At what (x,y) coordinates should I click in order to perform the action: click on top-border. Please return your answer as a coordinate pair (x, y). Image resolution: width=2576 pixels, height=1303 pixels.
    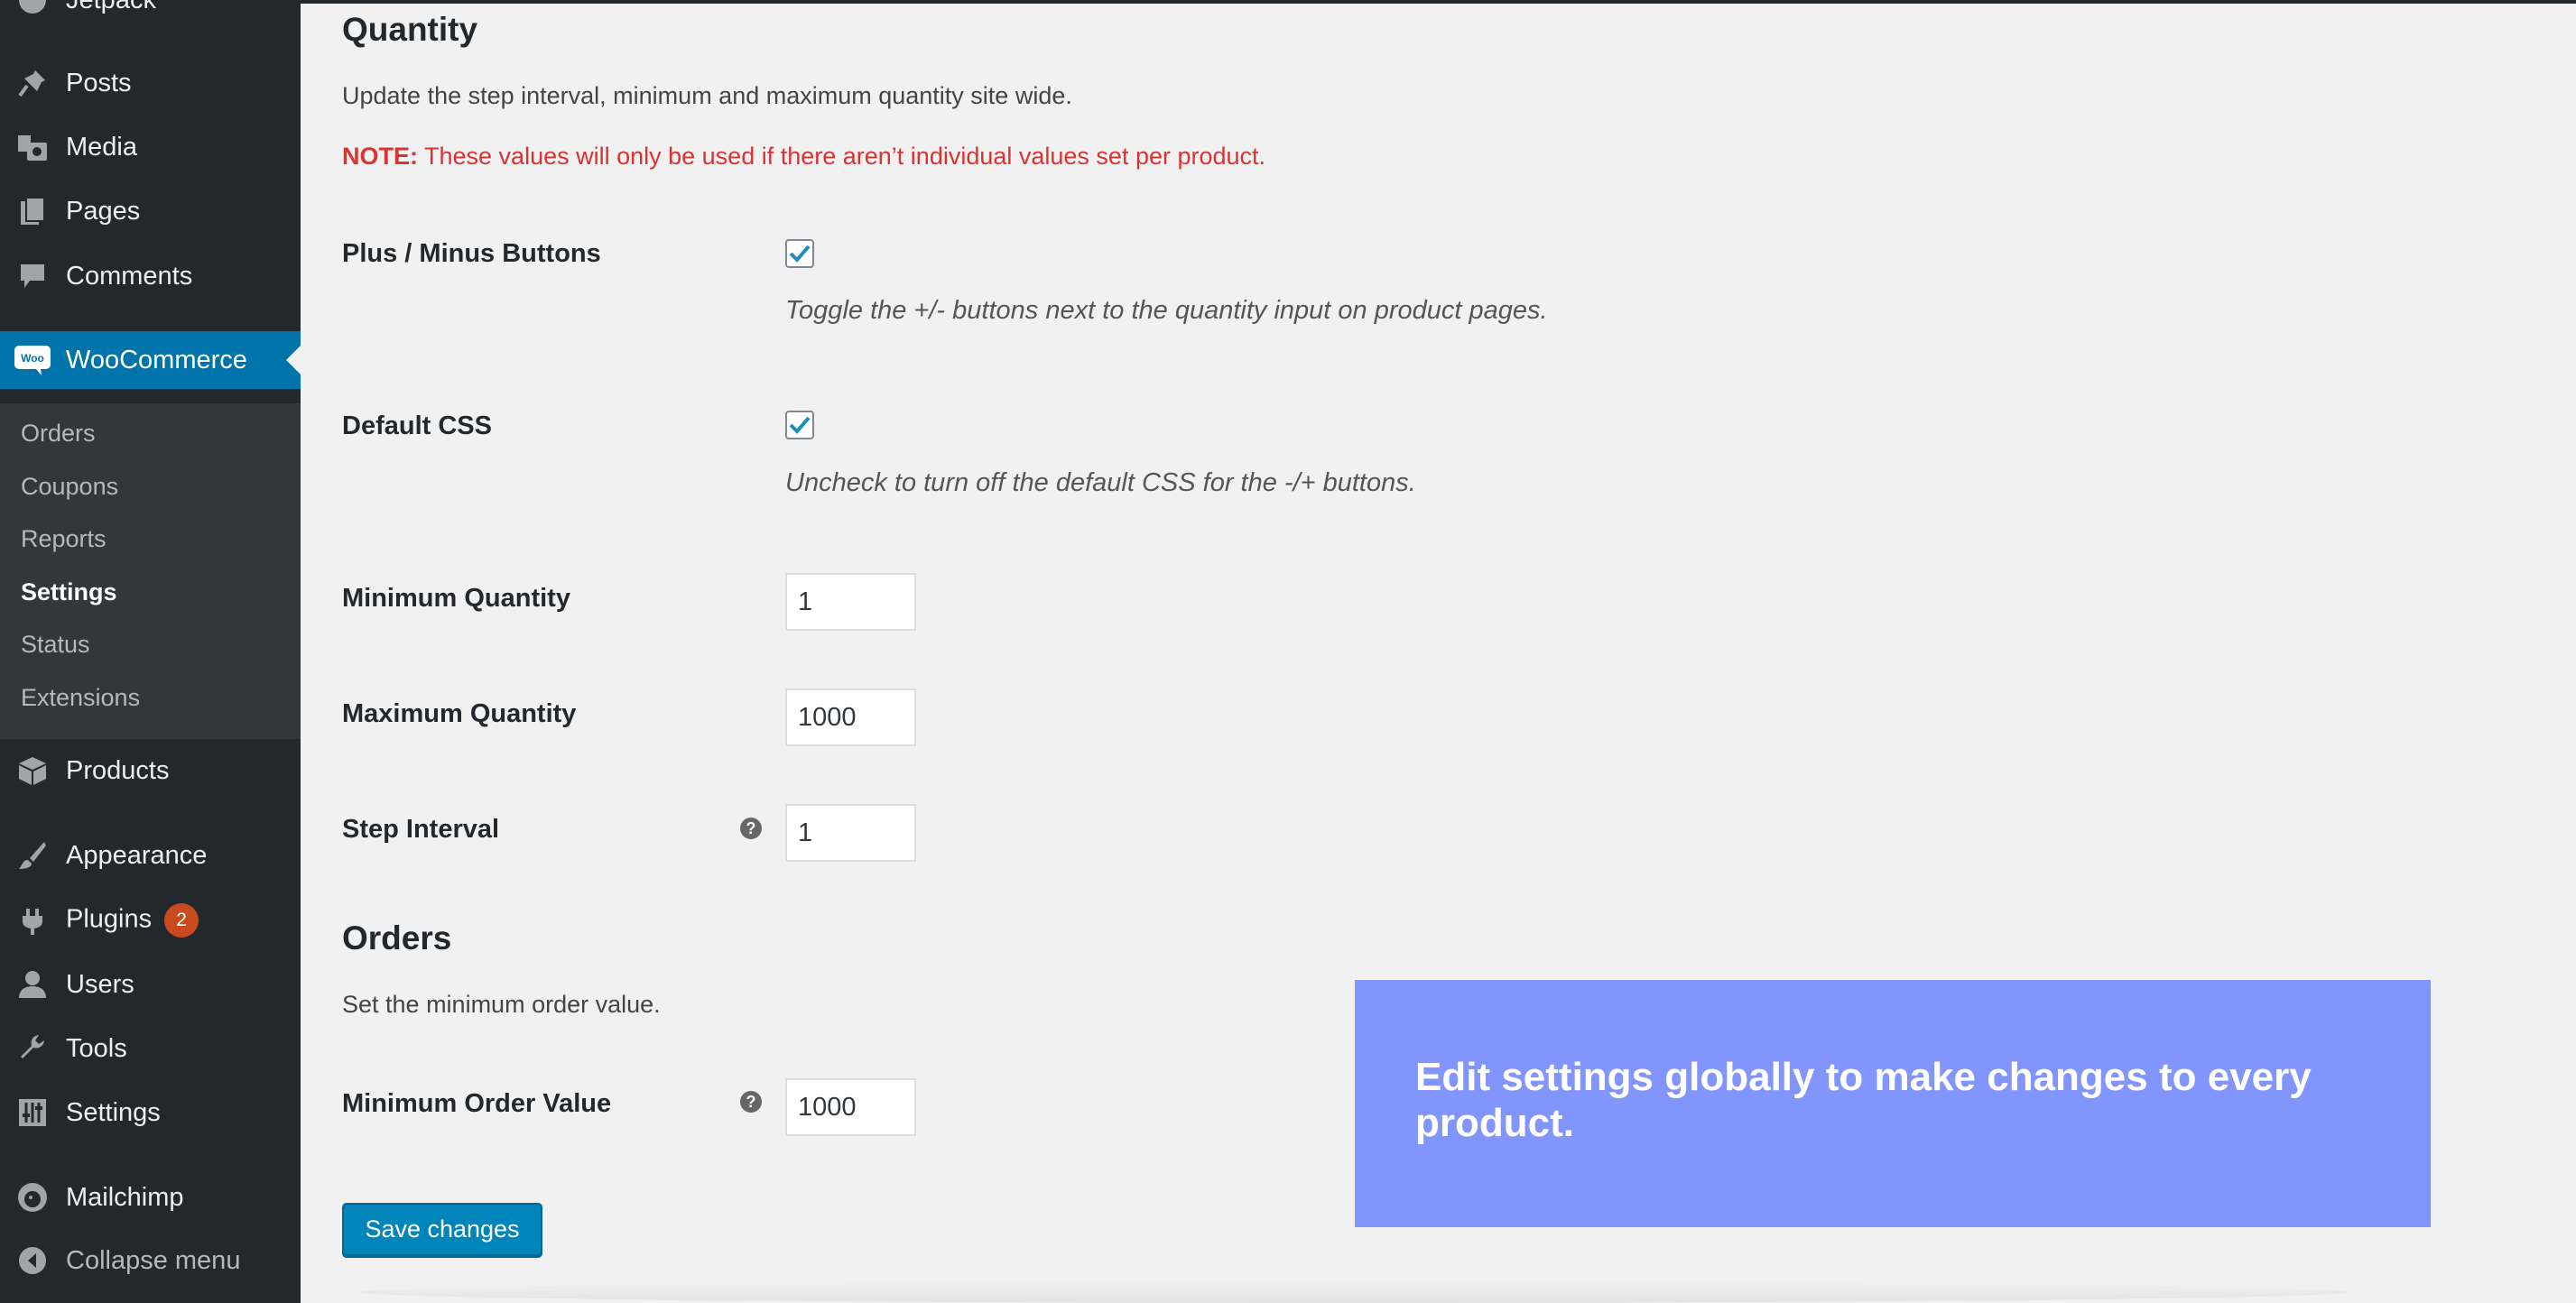
    Looking at the image, I should click on (1438, 2).